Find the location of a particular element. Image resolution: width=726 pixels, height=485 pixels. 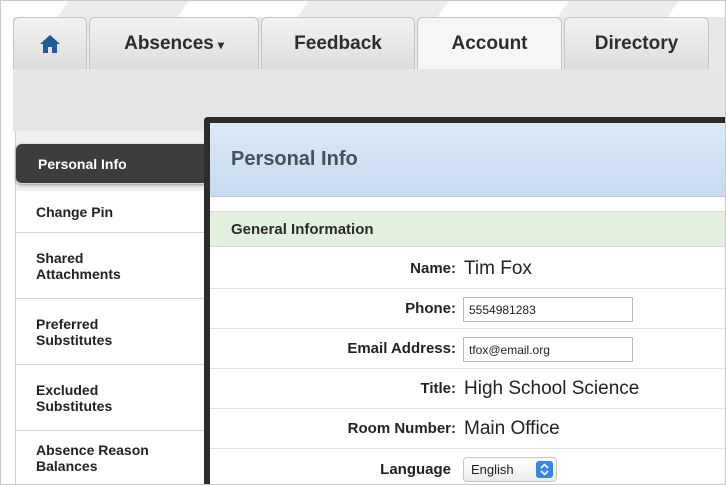

email-label: Email Address: is located at coordinates (401, 348).